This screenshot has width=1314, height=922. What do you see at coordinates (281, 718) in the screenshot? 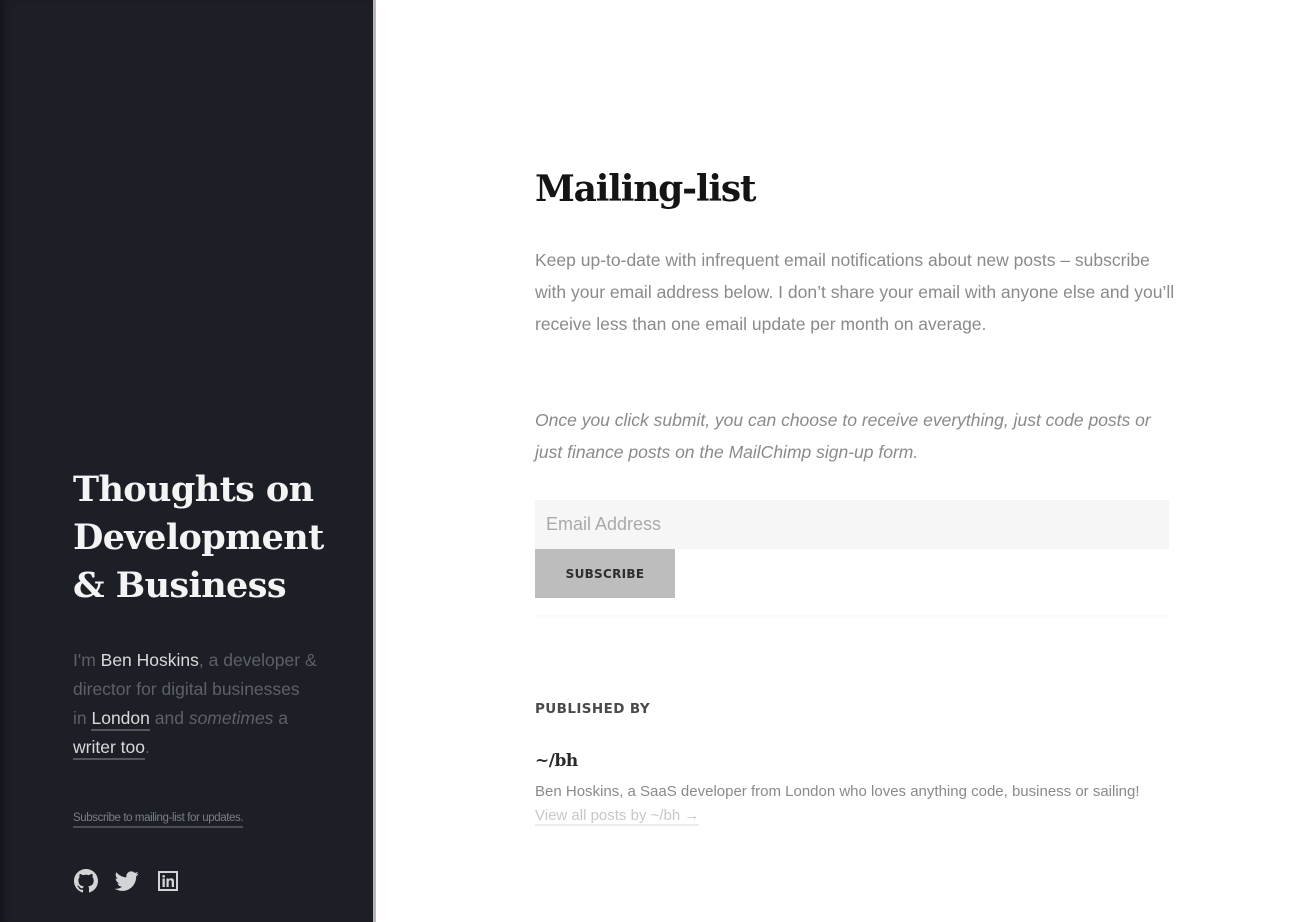
I see `bio-a: a` at bounding box center [281, 718].